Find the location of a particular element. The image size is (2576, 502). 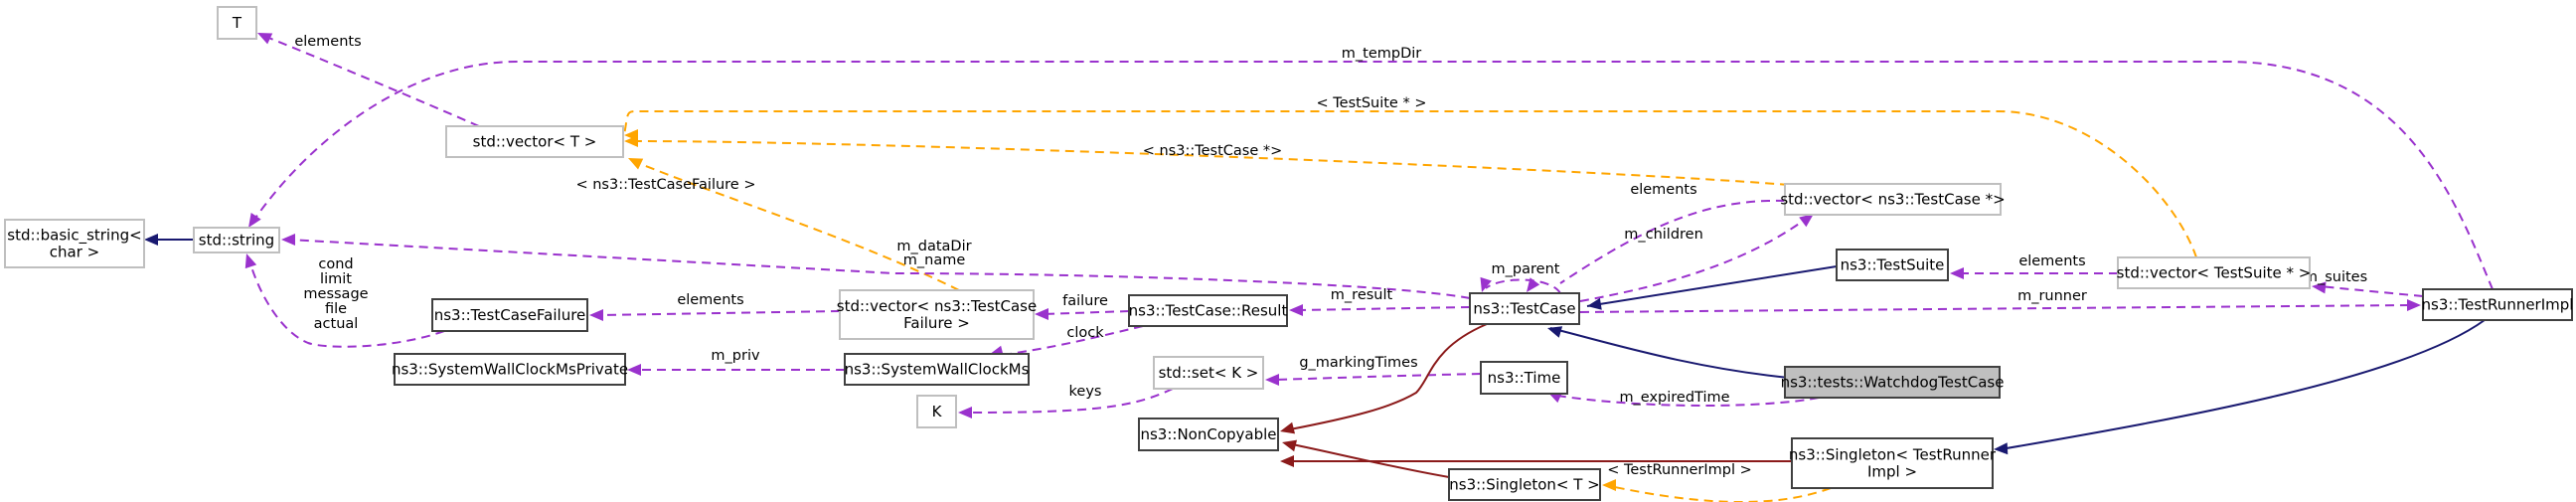

edge-label: failure is located at coordinates (1085, 301).